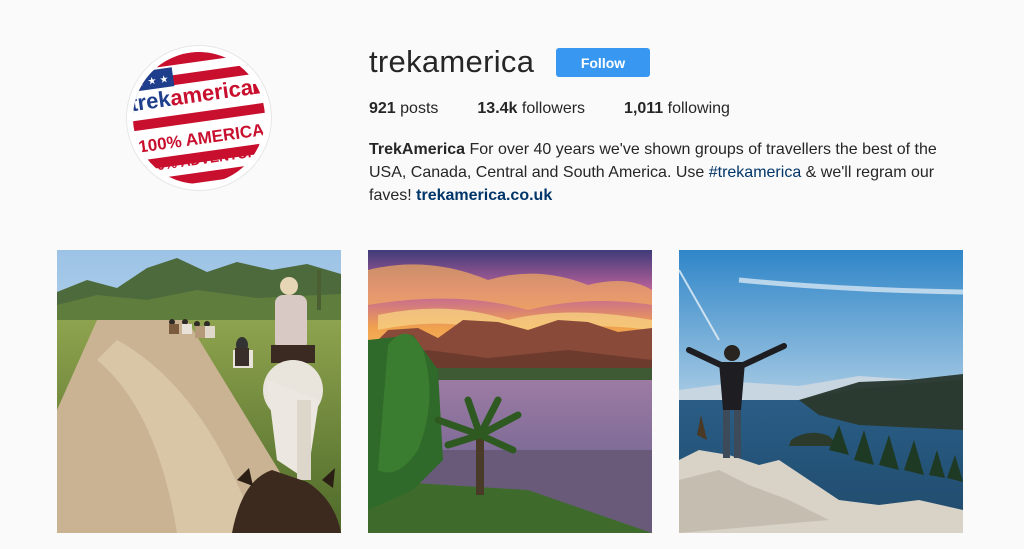 The height and width of the screenshot is (549, 1024). I want to click on posts-count: 921, so click(382, 108).